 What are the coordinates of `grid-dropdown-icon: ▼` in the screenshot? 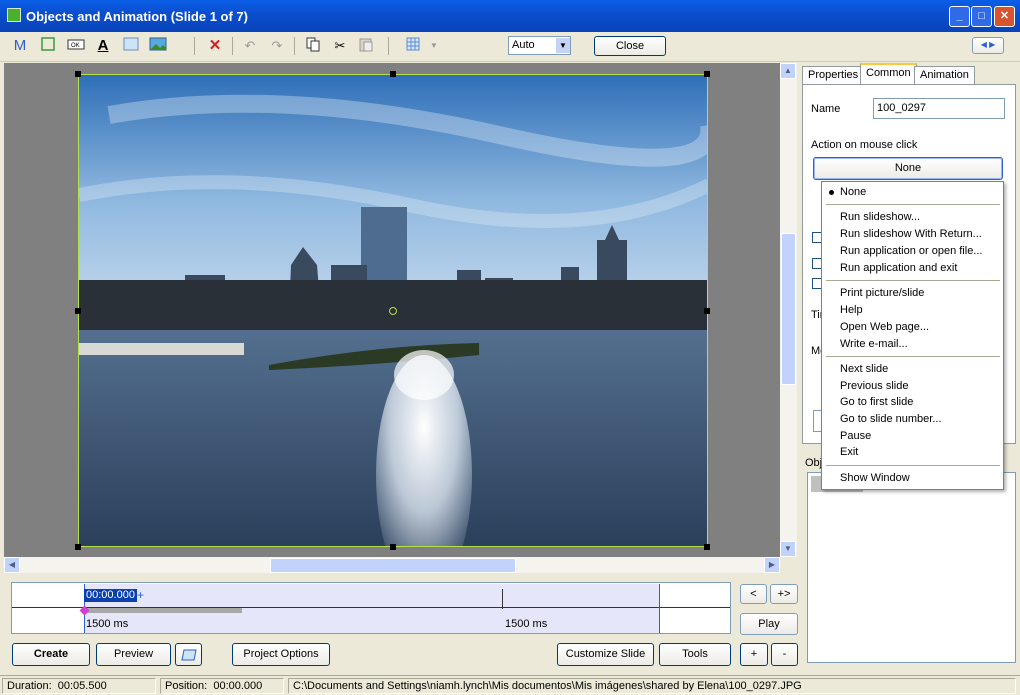 It's located at (434, 46).